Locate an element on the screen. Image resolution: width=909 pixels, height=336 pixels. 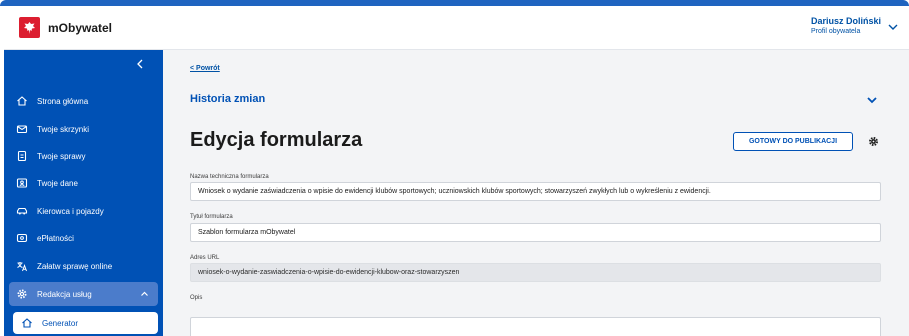
id-card-icon is located at coordinates (22, 183).